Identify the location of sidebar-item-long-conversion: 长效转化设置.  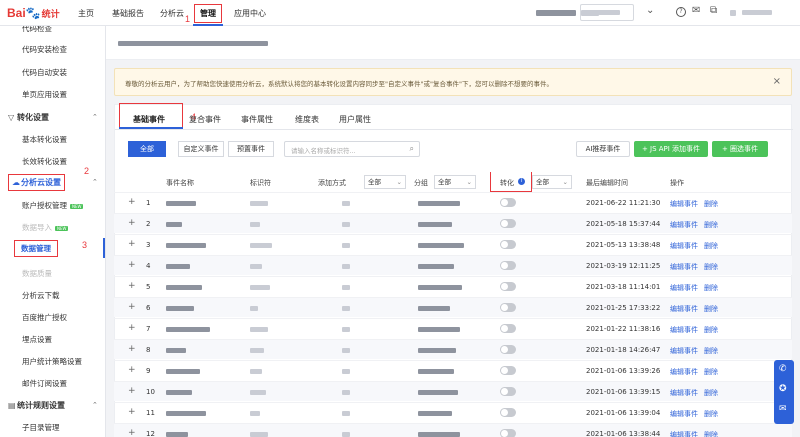
(44, 161).